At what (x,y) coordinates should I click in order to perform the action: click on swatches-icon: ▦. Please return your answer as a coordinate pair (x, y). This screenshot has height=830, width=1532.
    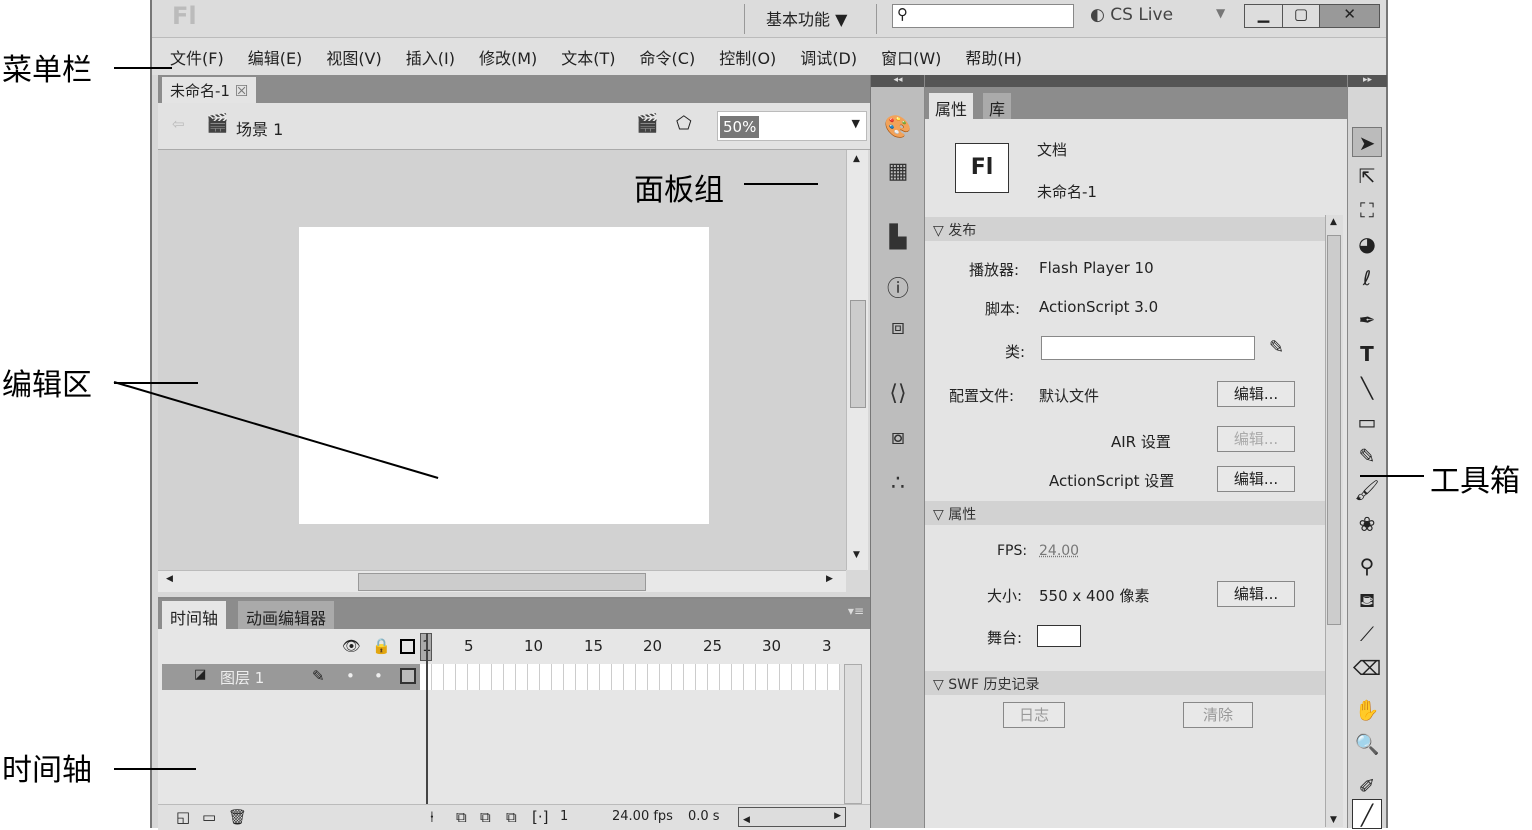
    Looking at the image, I should click on (898, 174).